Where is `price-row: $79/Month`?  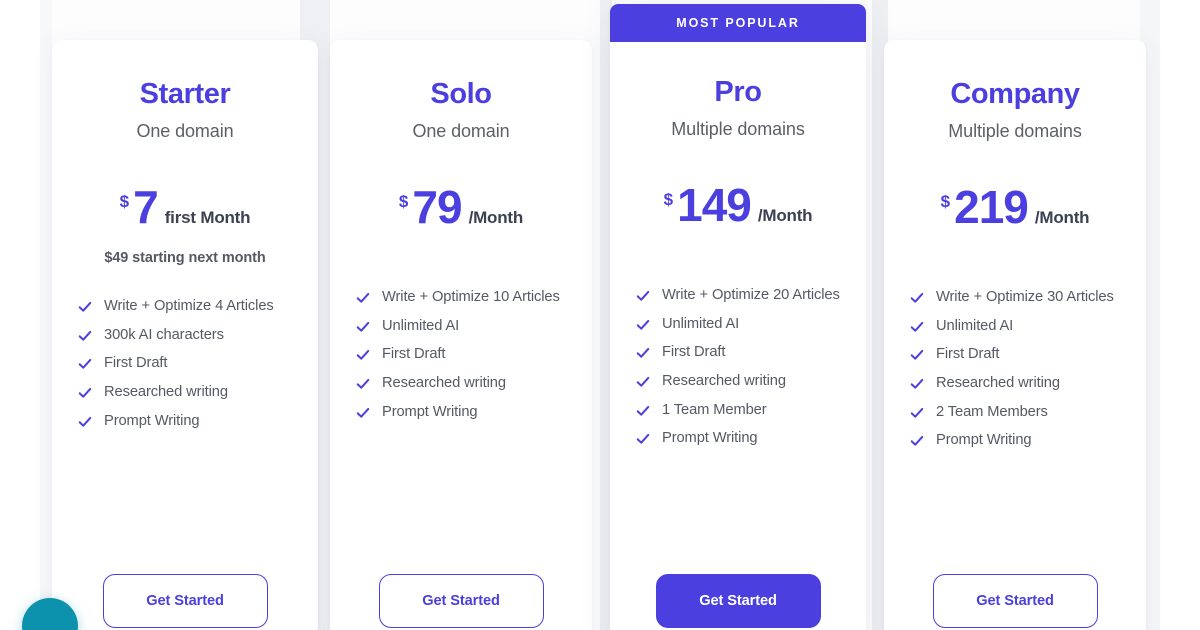
price-row: $79/Month is located at coordinates (461, 207).